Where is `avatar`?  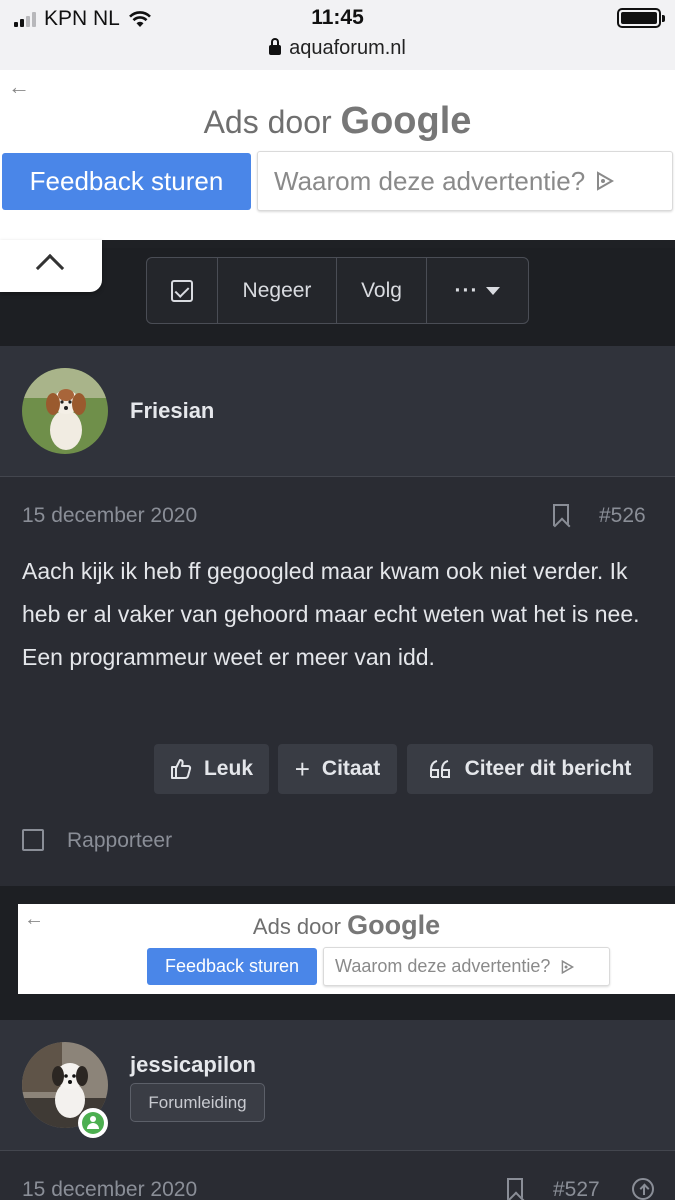 avatar is located at coordinates (65, 411).